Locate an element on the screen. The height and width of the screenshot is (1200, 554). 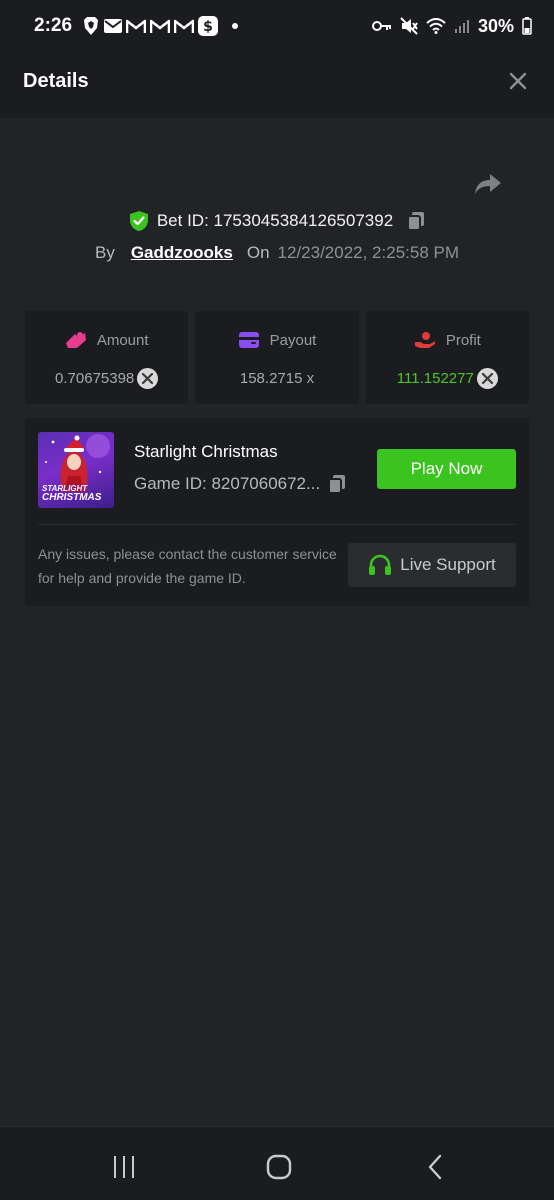
profit-value: 111.152277 is located at coordinates (435, 378).